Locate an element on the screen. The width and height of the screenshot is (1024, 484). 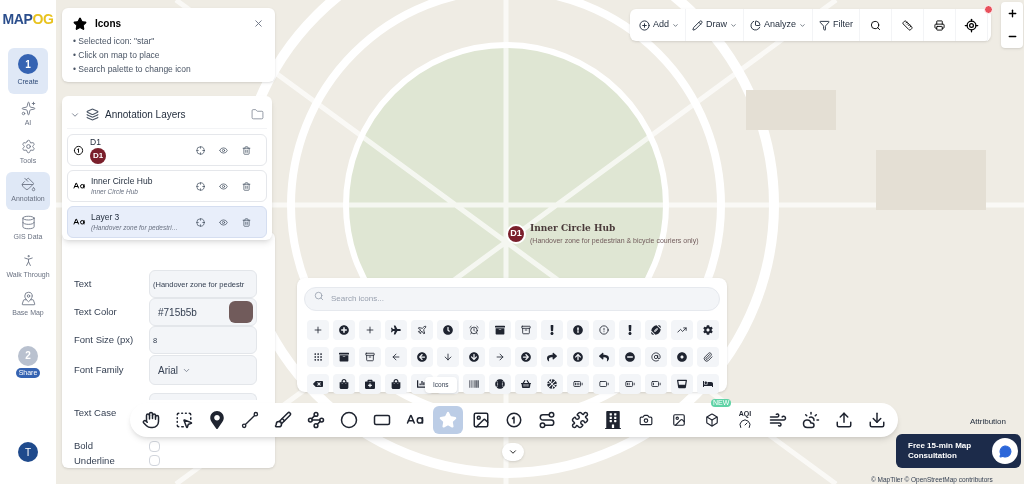
at-sign-icon is located at coordinates (656, 356).